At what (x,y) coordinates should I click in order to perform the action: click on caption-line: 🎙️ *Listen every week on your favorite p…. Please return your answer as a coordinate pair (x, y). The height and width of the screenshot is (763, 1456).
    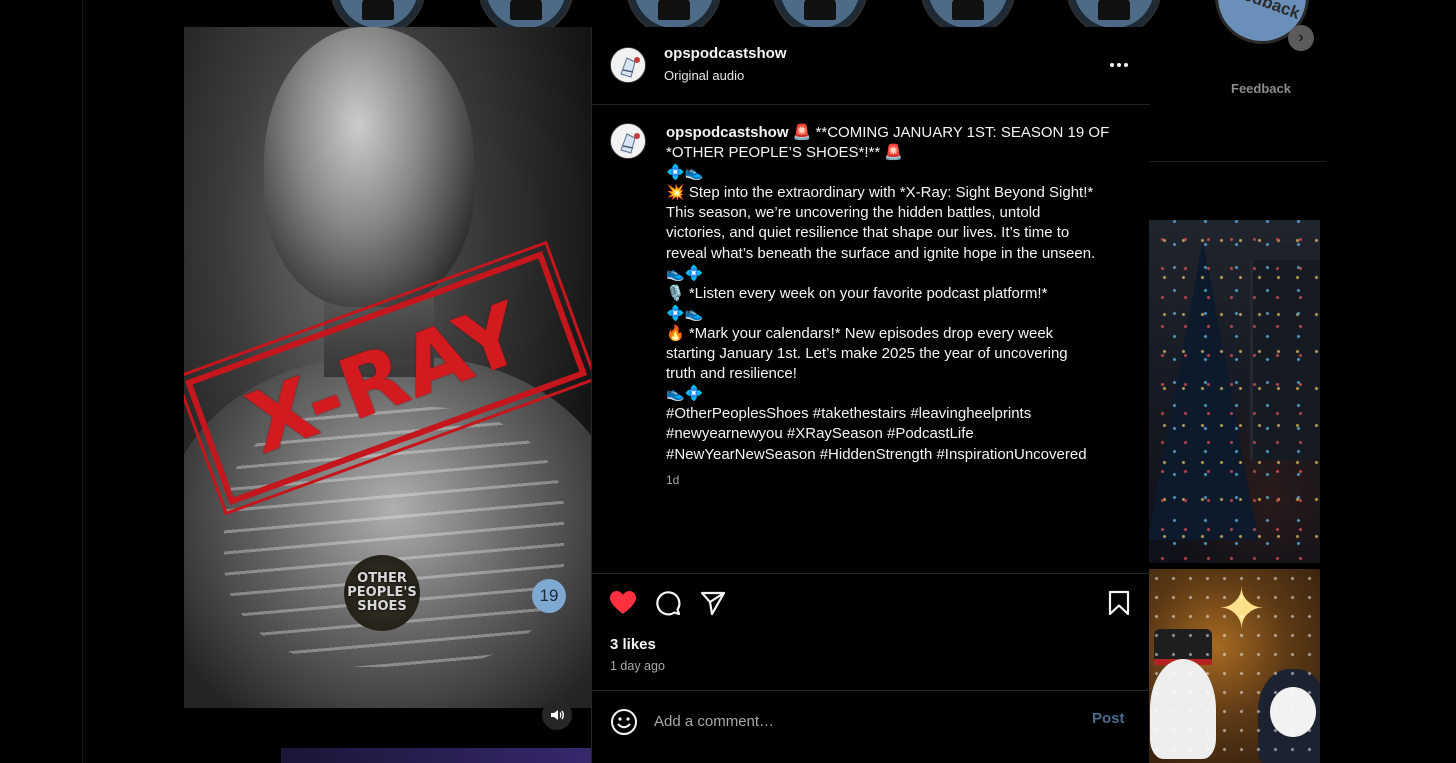
    Looking at the image, I should click on (857, 293).